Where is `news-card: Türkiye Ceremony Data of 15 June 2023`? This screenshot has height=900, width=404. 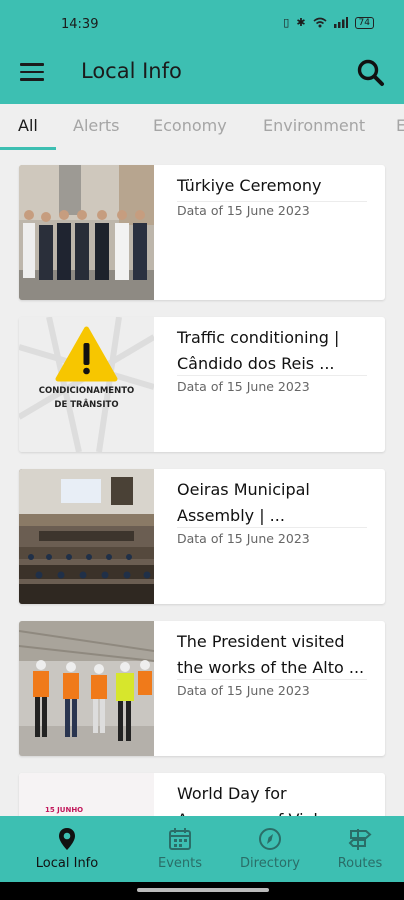 news-card: Türkiye Ceremony Data of 15 June 2023 is located at coordinates (202, 232).